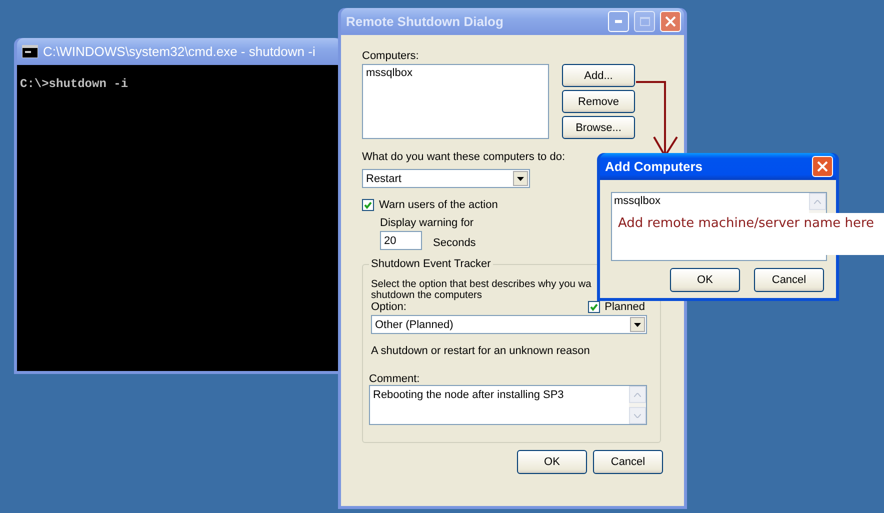  I want to click on computer-name-field: mssqlbox, so click(719, 202).